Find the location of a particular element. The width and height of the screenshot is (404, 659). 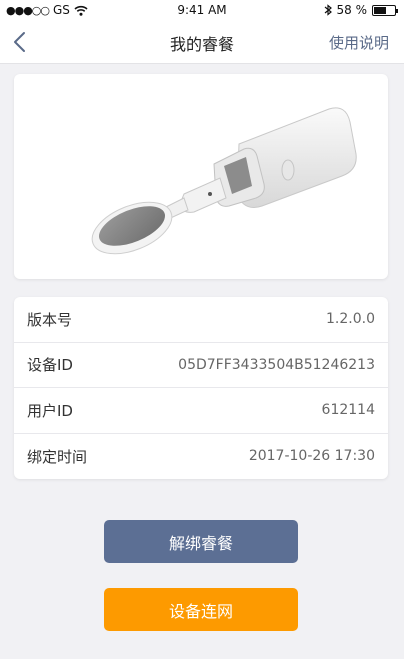

version-label: 版本号 is located at coordinates (50, 319).